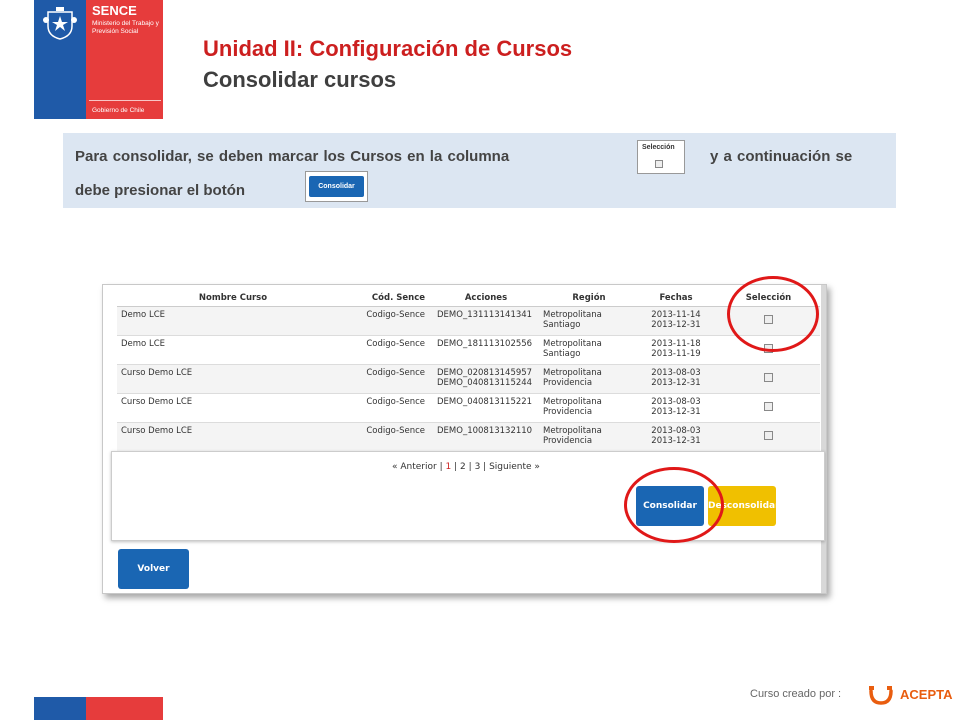 The image size is (960, 720). I want to click on footer-red-bar, so click(124, 708).